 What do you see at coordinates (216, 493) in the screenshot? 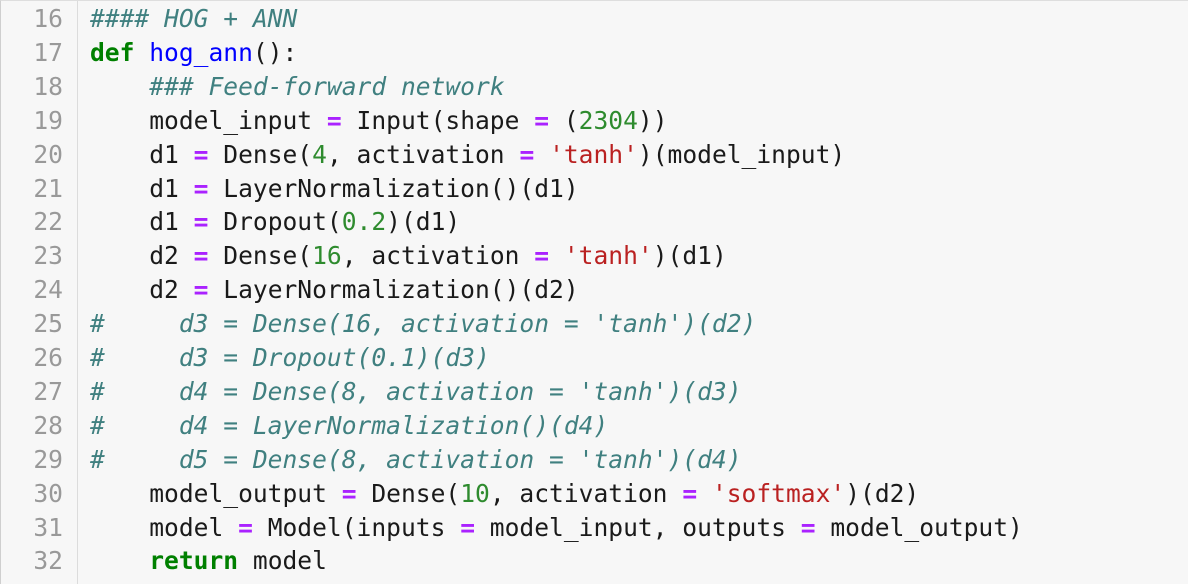
I see `code-token: model_output` at bounding box center [216, 493].